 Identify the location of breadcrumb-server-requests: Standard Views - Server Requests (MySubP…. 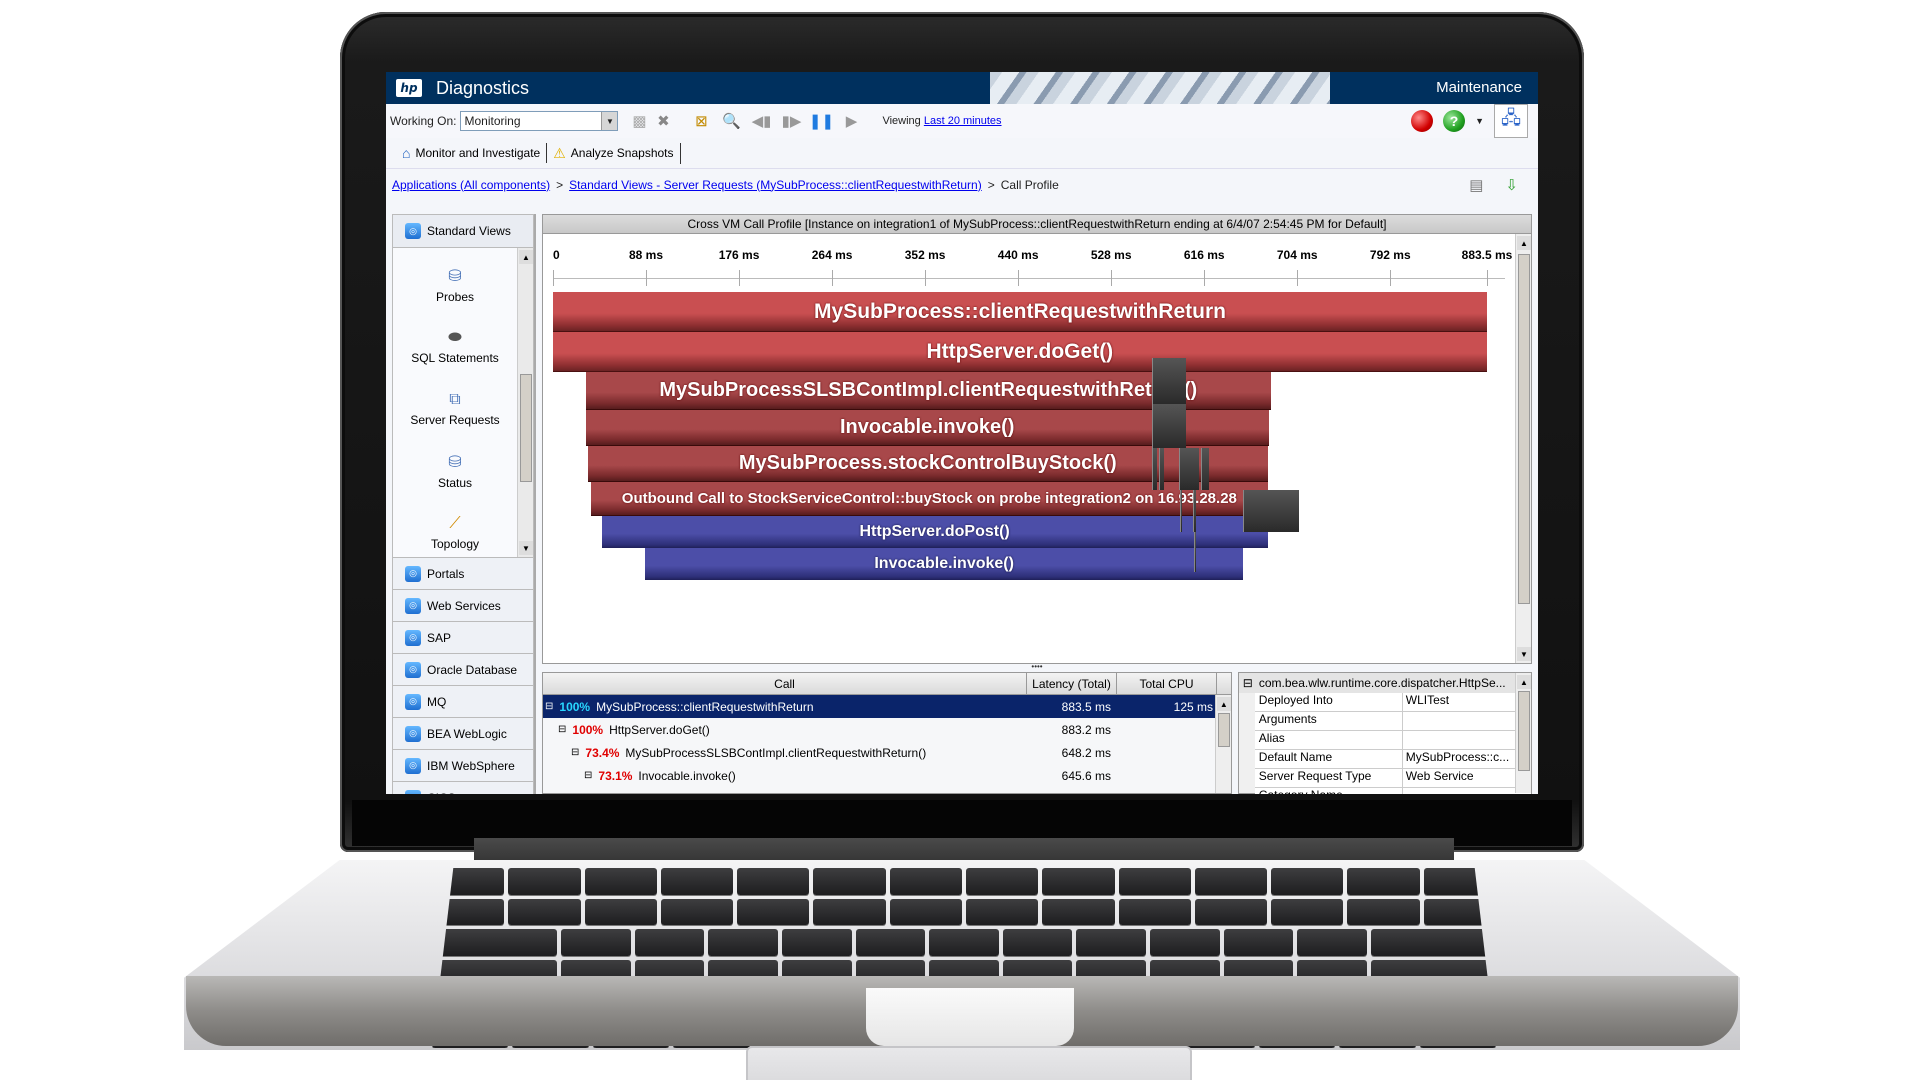
(775, 185).